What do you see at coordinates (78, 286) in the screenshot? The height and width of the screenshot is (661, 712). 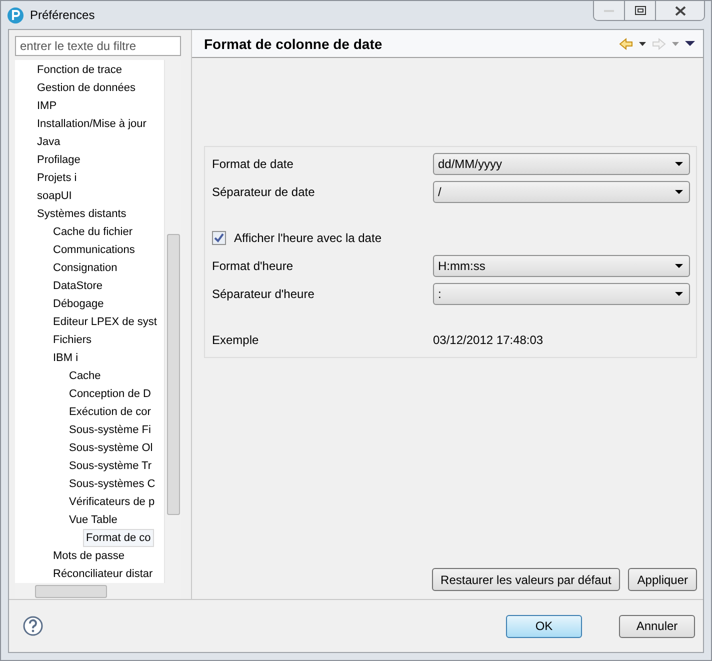 I see `tree-item: DataStore` at bounding box center [78, 286].